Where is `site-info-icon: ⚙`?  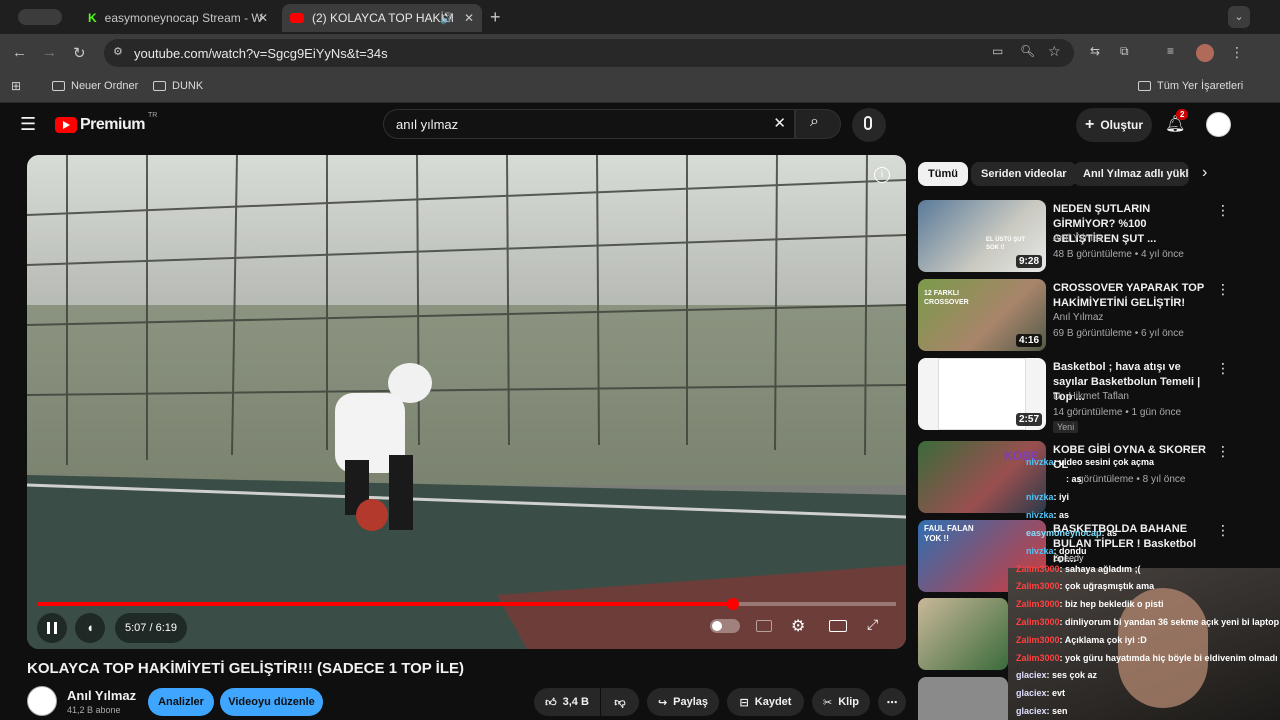 site-info-icon: ⚙ is located at coordinates (118, 51).